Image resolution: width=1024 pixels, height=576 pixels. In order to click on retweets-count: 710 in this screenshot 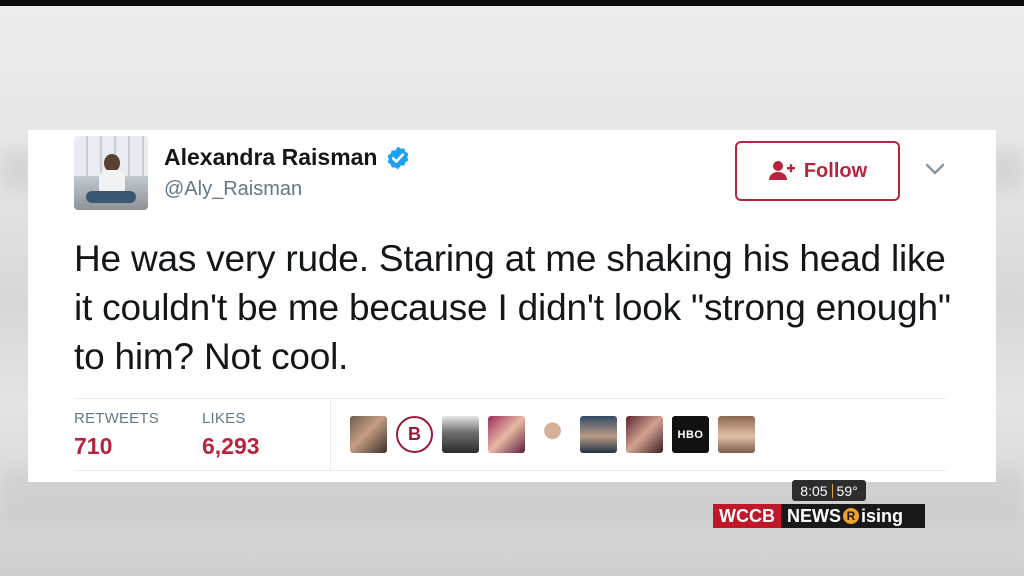, I will do `click(93, 446)`.